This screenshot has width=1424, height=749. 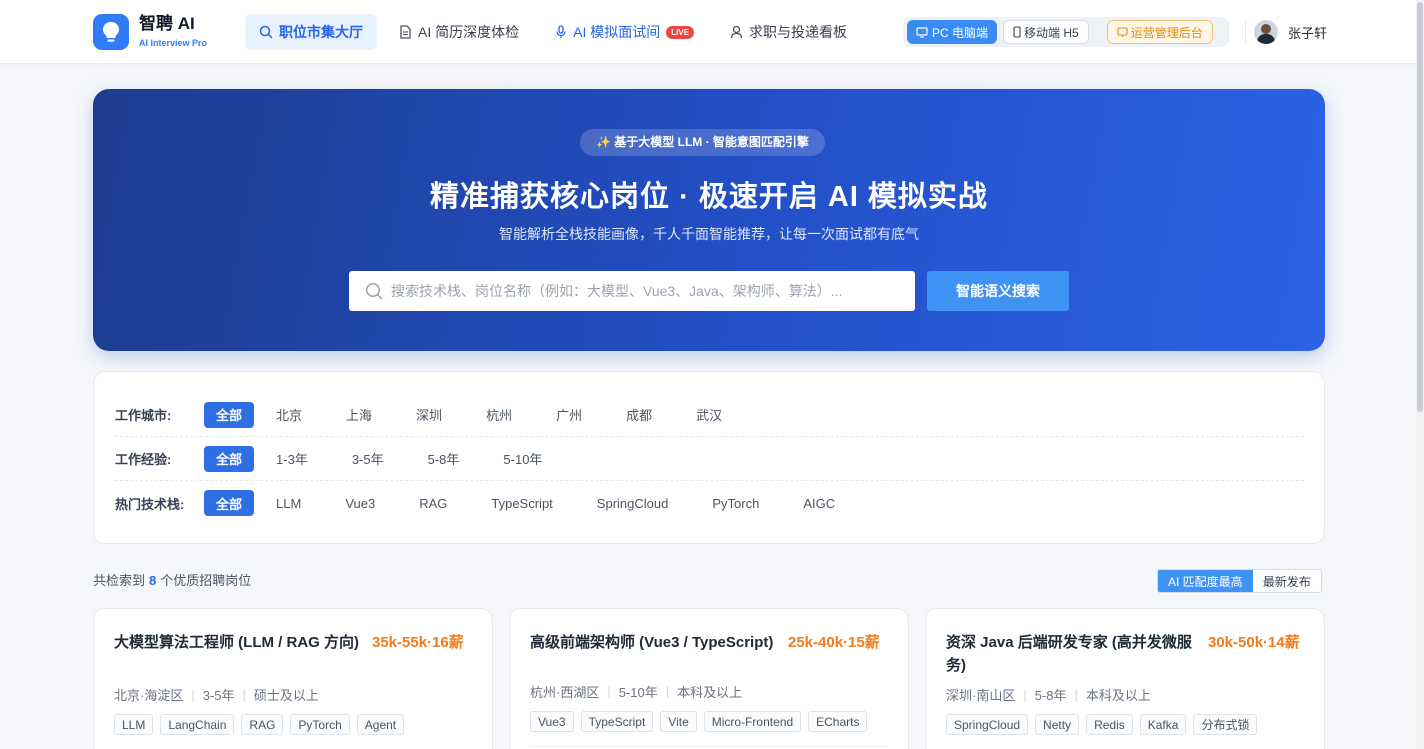 I want to click on tech-chip-pytorch: PyTorch, so click(x=735, y=503).